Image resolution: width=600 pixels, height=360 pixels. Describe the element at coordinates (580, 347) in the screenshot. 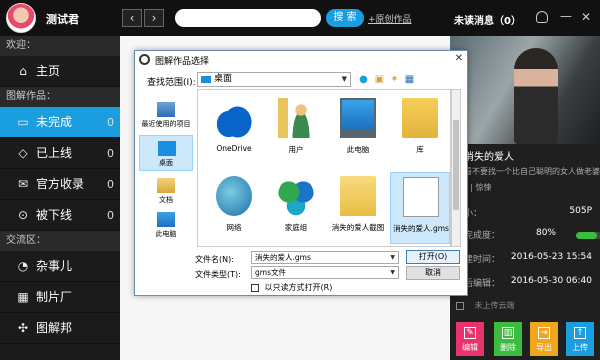

I see `upload-label: 上传` at that location.